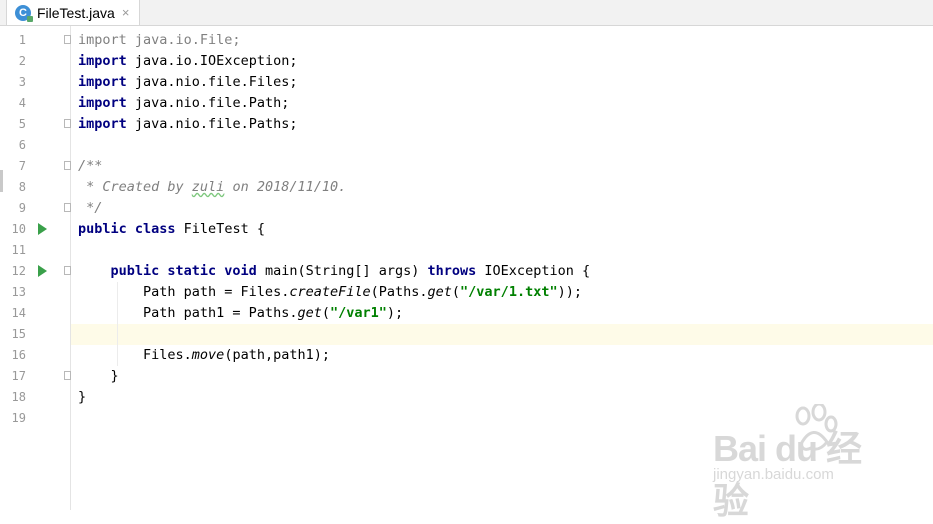 Image resolution: width=933 pixels, height=524 pixels. Describe the element at coordinates (135, 187) in the screenshot. I see `code-token: * Created by` at that location.